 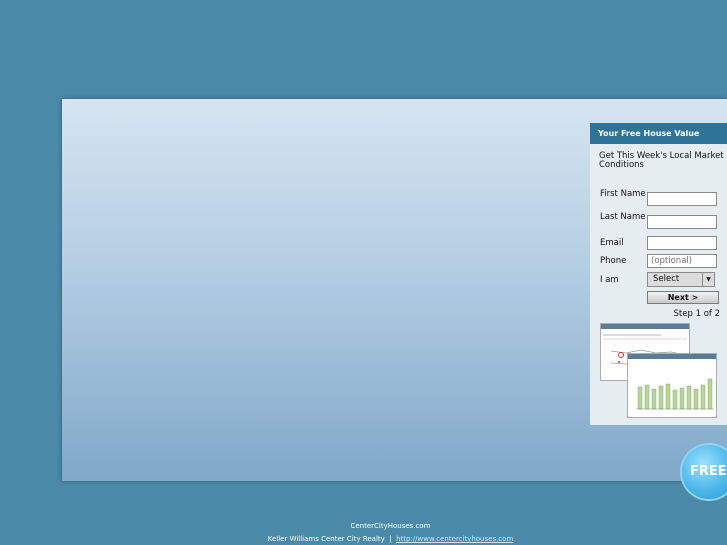 What do you see at coordinates (682, 261) in the screenshot?
I see `phone-input` at bounding box center [682, 261].